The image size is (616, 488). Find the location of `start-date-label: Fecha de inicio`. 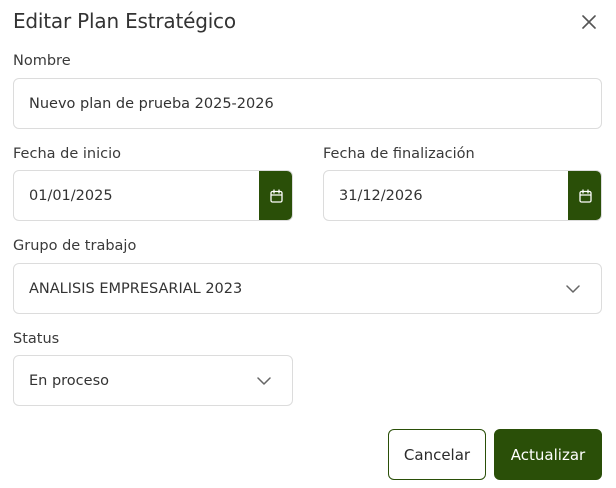

start-date-label: Fecha de inicio is located at coordinates (67, 154).